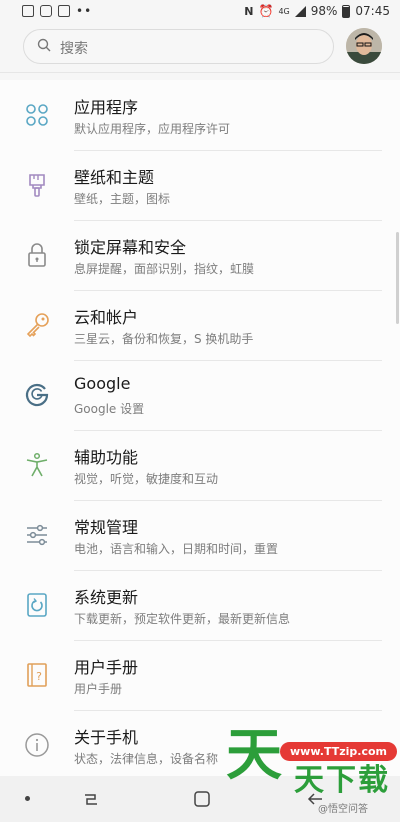  I want to click on clock: 07:45, so click(372, 11).